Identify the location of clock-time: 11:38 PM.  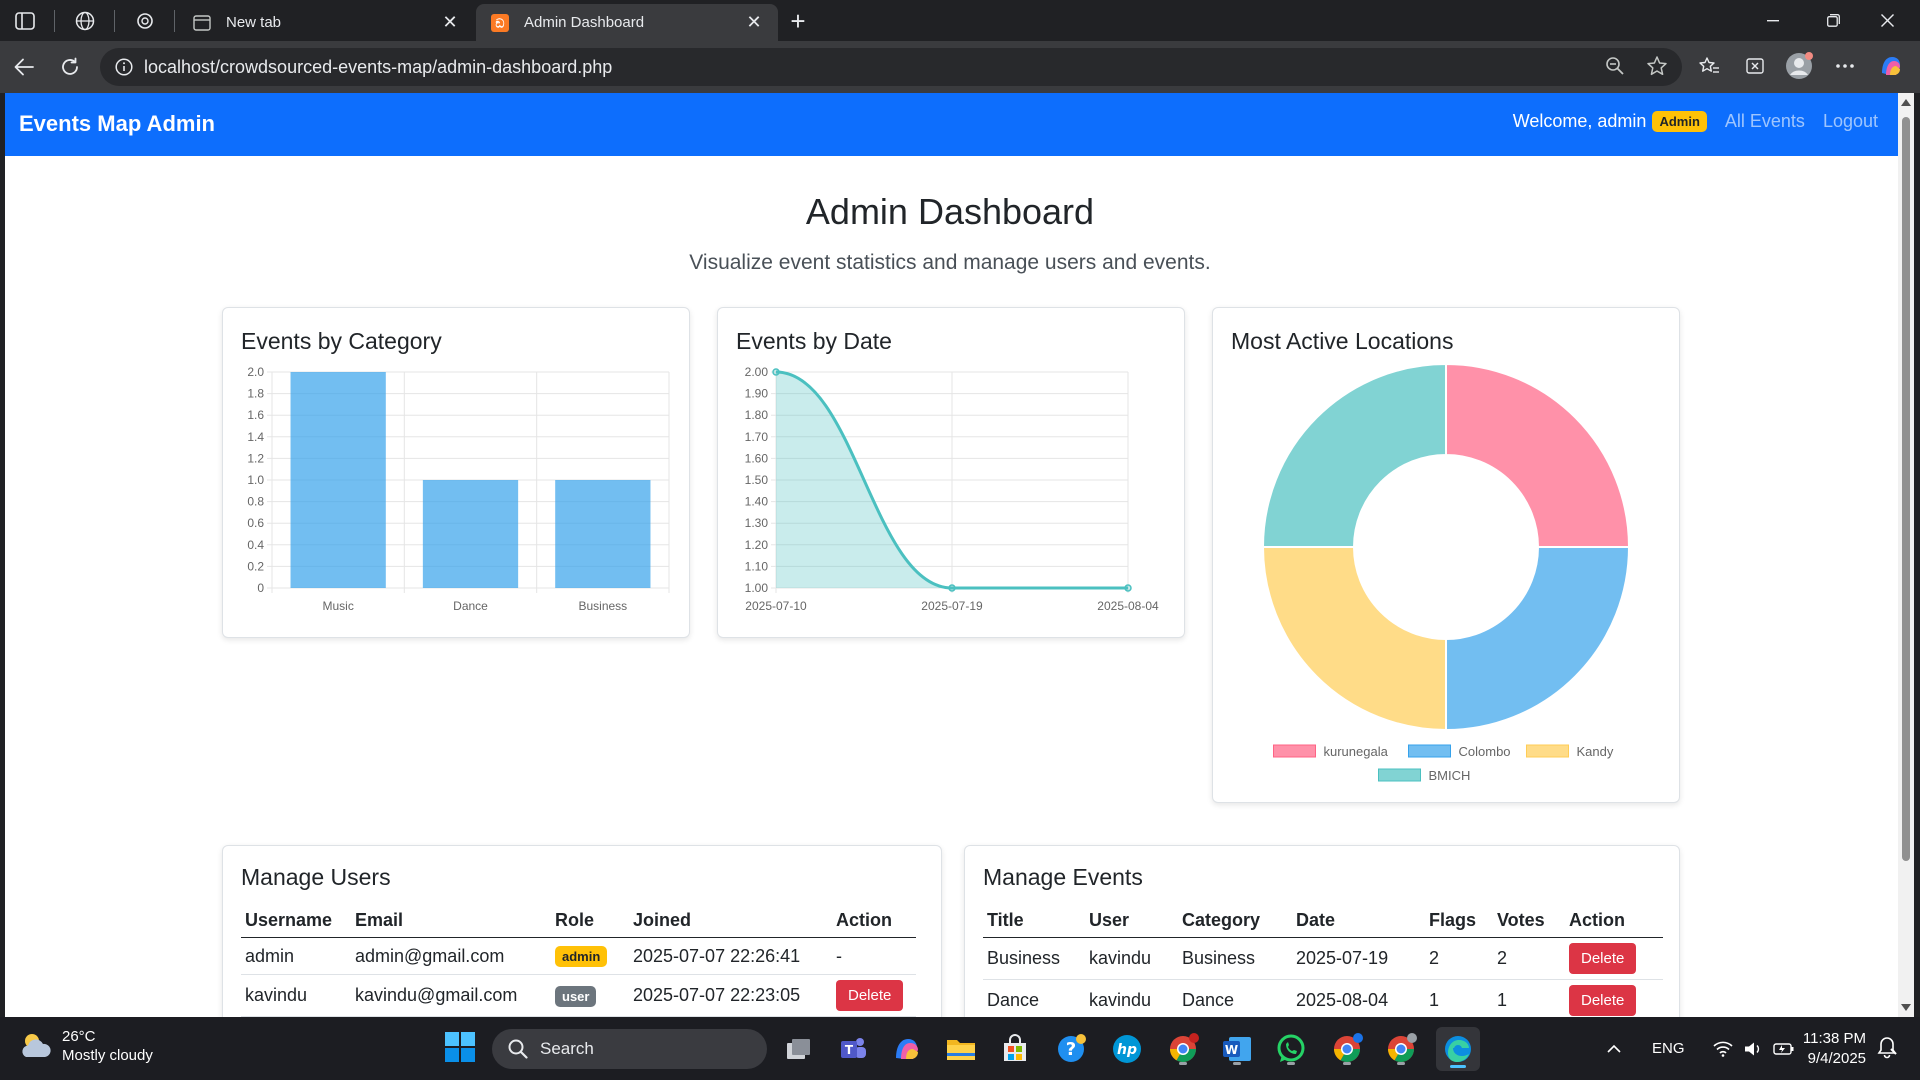
(1834, 1038).